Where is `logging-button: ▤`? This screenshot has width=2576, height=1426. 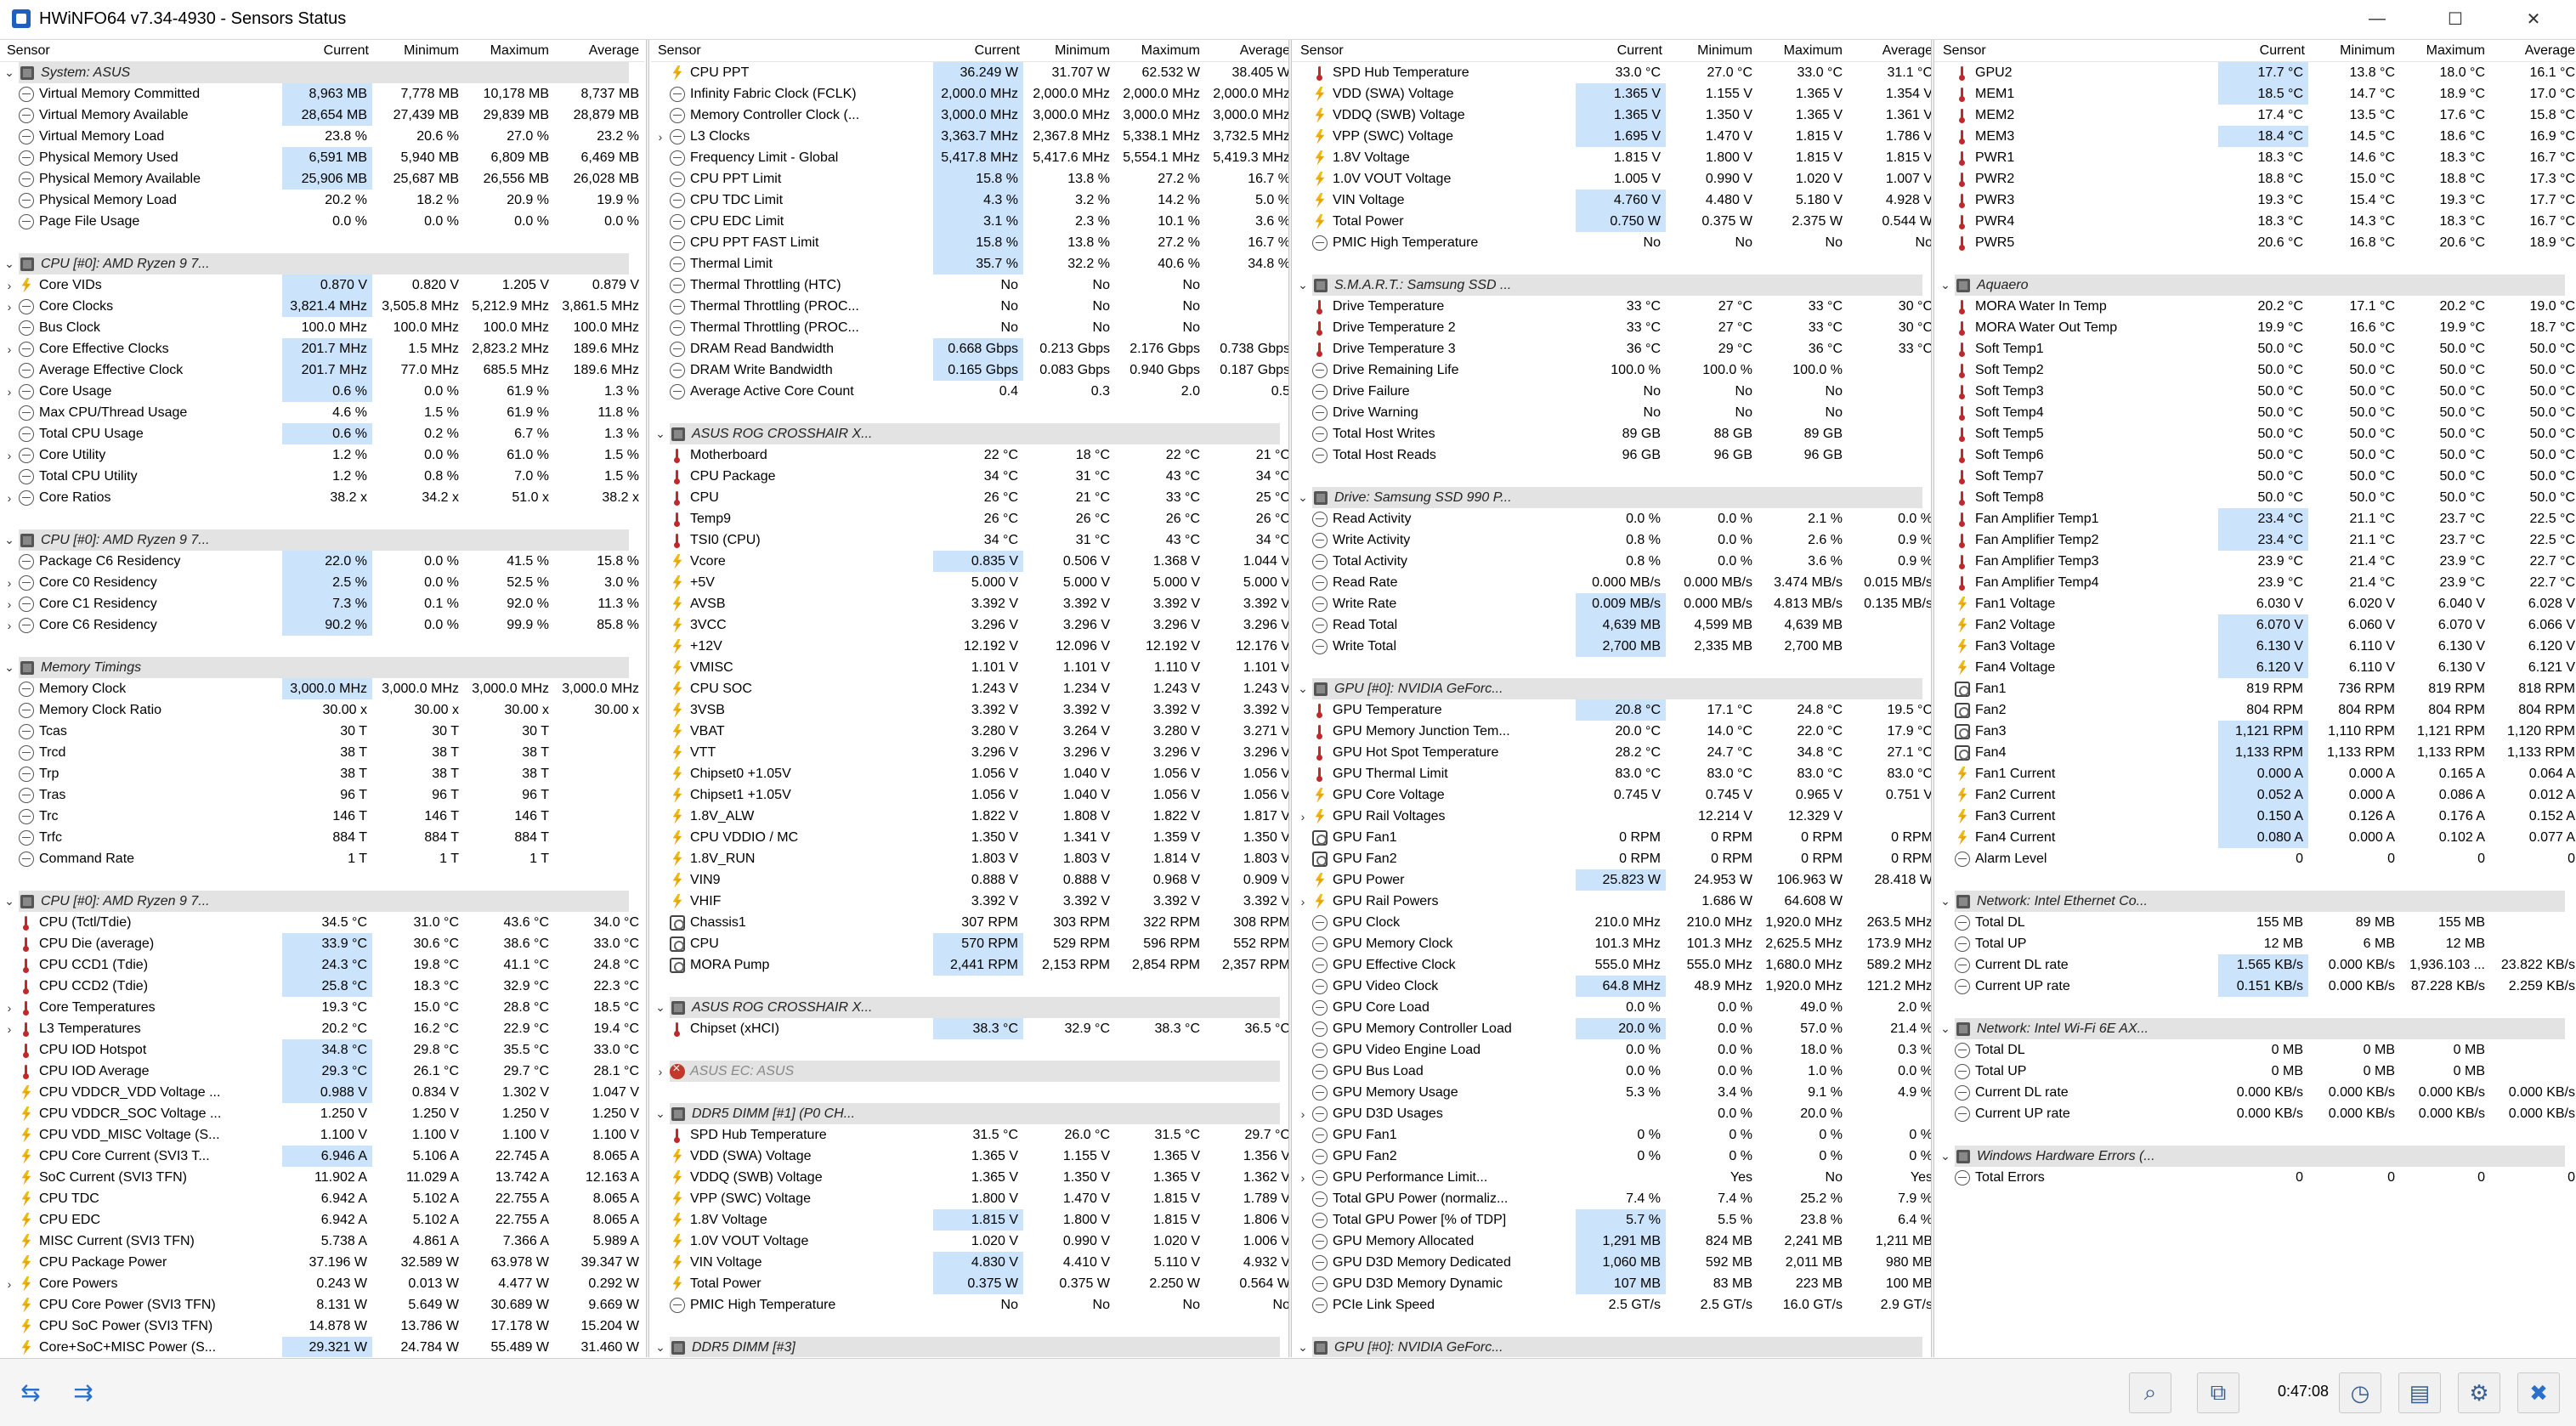
logging-button: ▤ is located at coordinates (2419, 1392).